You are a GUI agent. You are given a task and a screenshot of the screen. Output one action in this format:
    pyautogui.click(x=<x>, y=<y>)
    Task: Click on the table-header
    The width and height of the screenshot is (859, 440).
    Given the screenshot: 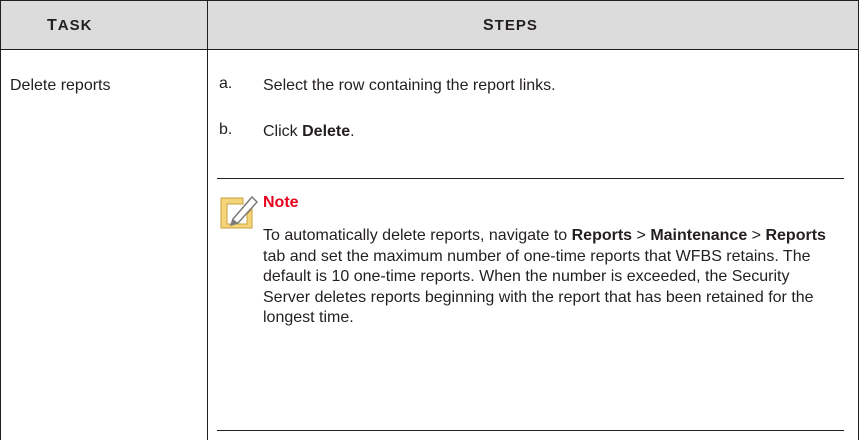 What is the action you would take?
    pyautogui.click(x=429, y=25)
    